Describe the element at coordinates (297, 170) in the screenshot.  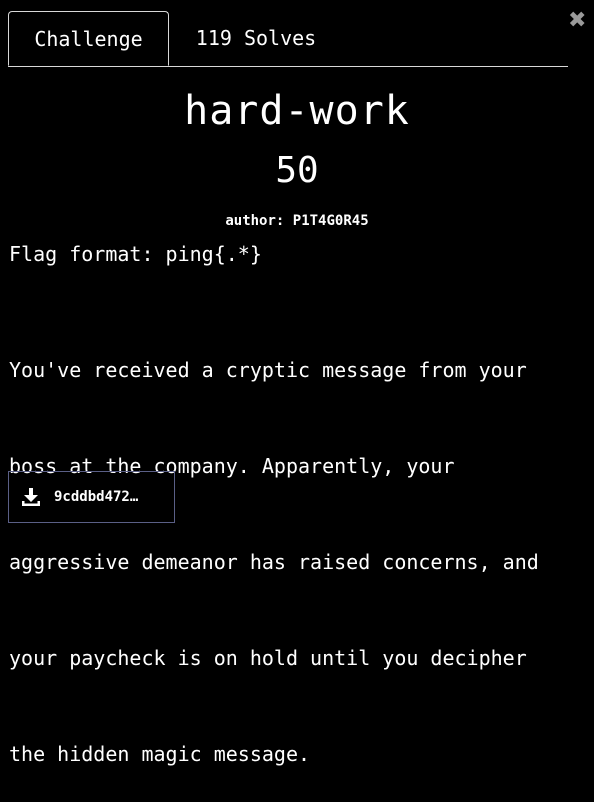
I see `challenge-points: 50` at that location.